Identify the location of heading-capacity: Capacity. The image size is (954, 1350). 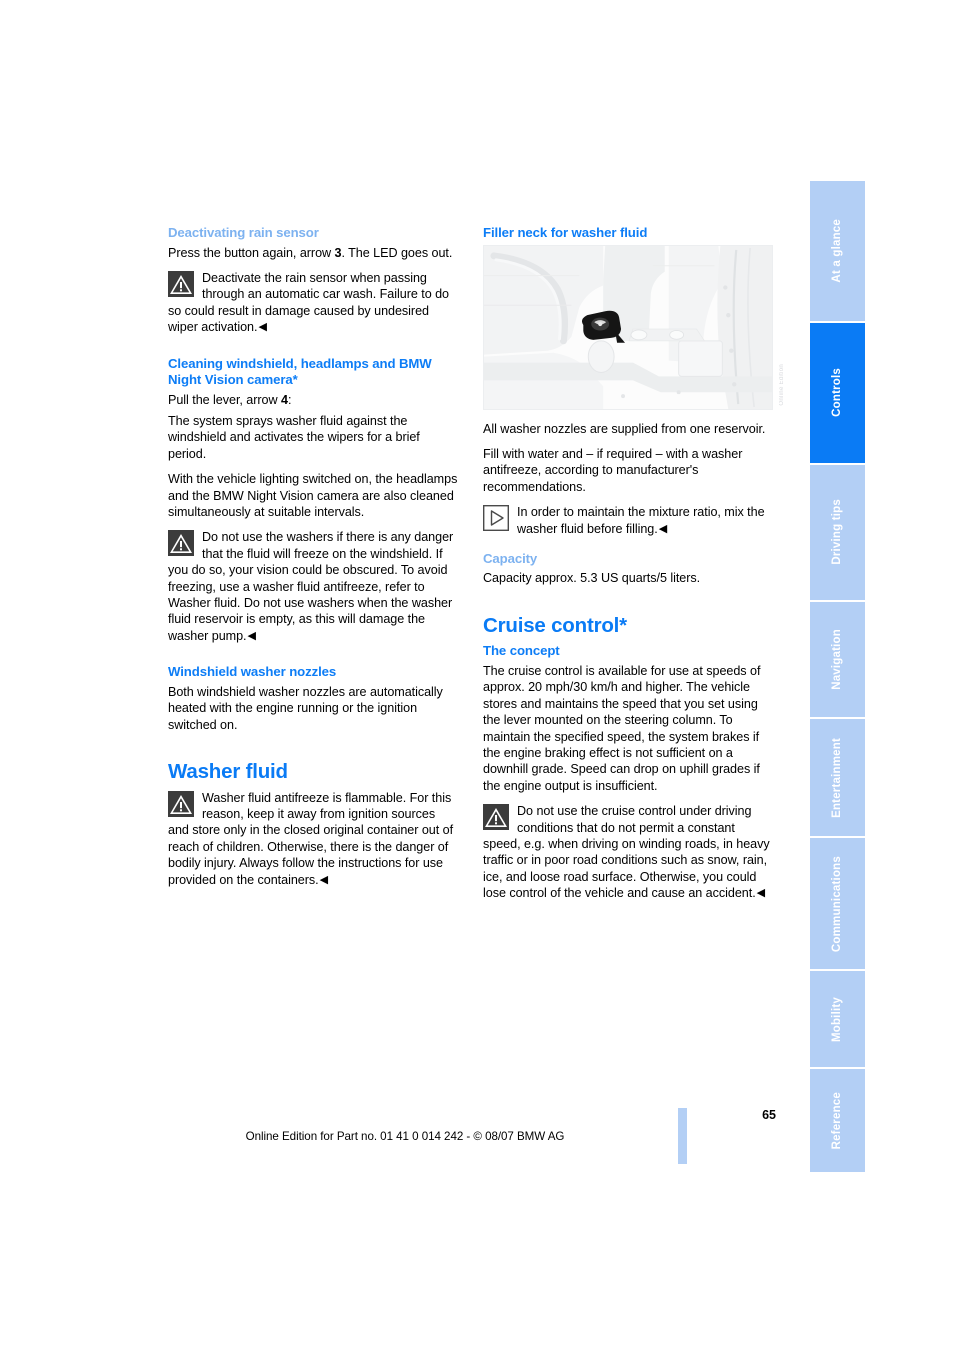
(510, 558).